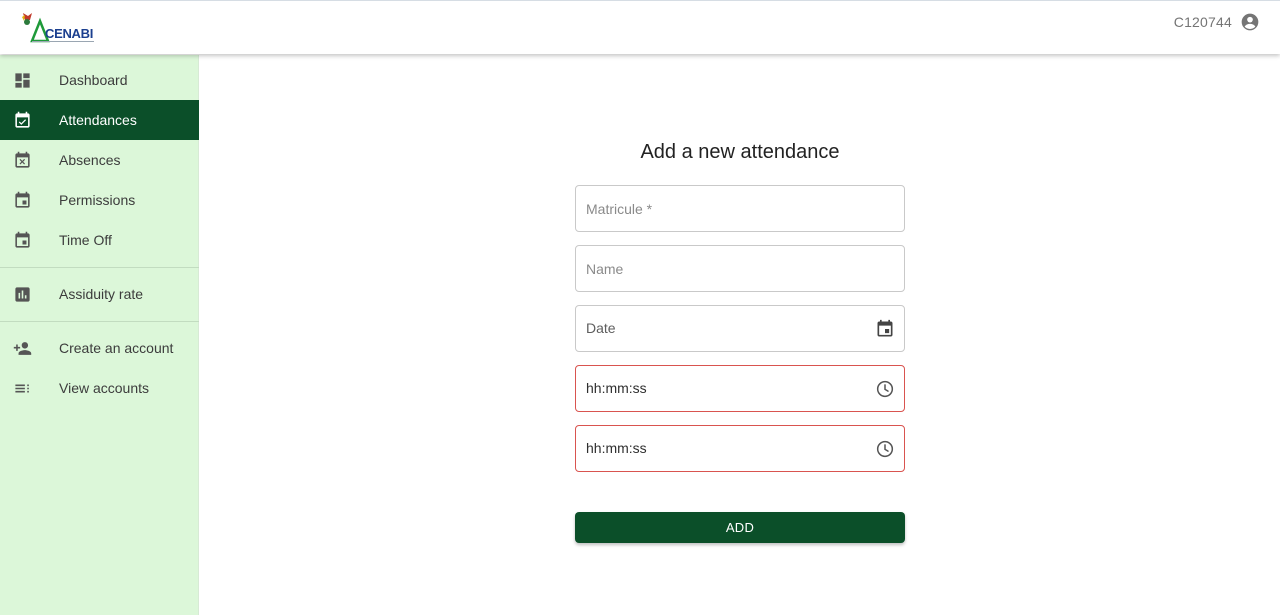 This screenshot has height=615, width=1280. I want to click on sidebar-item-time-off: Time Off, so click(99, 240).